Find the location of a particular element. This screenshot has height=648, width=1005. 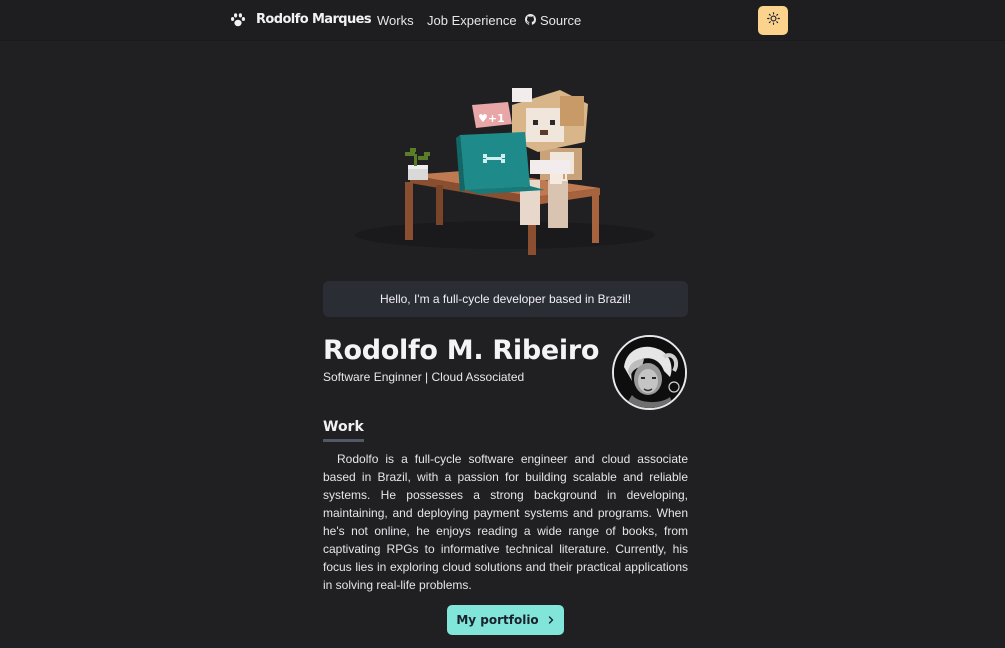

theme-toggle-button is located at coordinates (773, 20).